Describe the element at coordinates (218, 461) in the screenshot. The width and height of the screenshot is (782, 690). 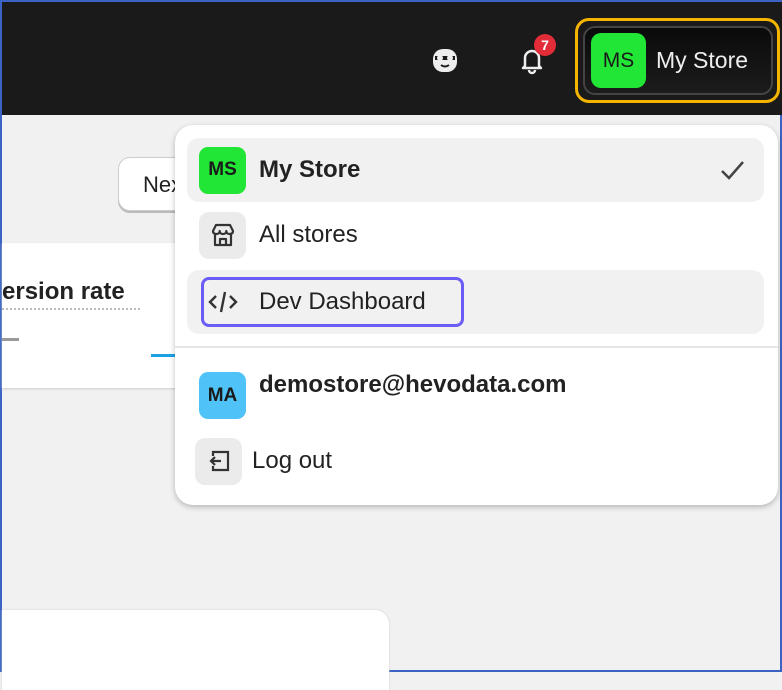
I see `logout-icon` at that location.